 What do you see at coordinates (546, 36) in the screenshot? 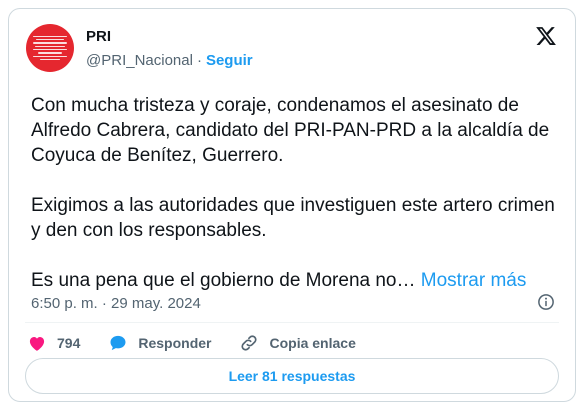
I see `x-logo-icon` at bounding box center [546, 36].